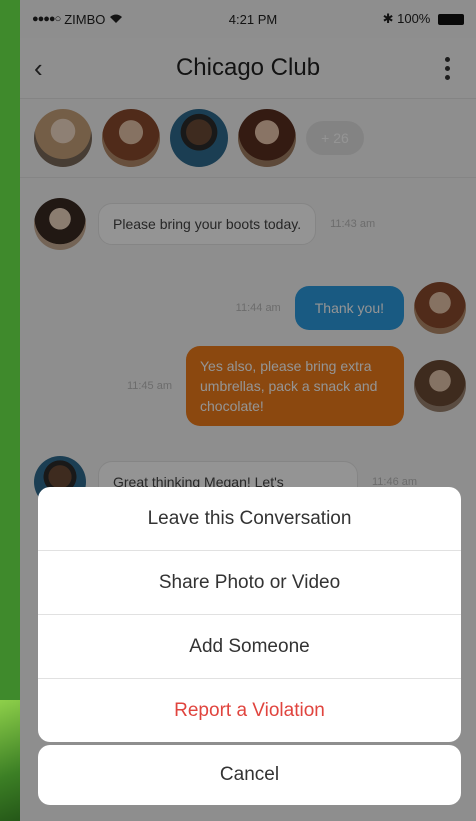 The height and width of the screenshot is (821, 476). What do you see at coordinates (249, 519) in the screenshot?
I see `leave-conversation-button: Leave this Conversation` at bounding box center [249, 519].